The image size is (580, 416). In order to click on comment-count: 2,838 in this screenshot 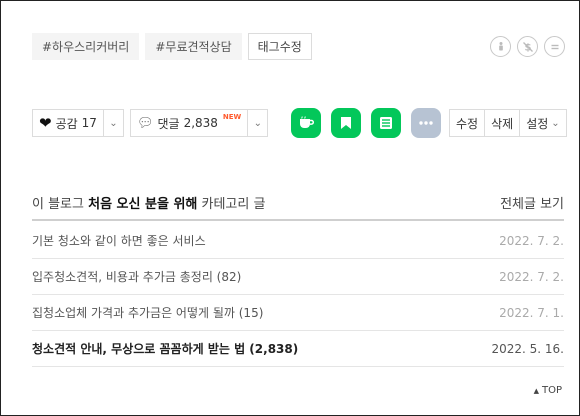, I will do `click(200, 123)`.